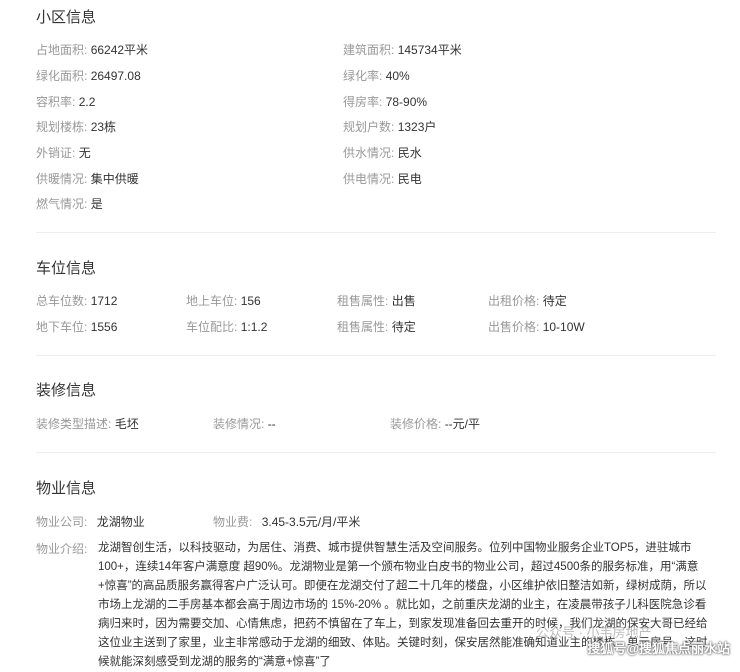  I want to click on parking-item: 租售属性: 待定, so click(376, 327).